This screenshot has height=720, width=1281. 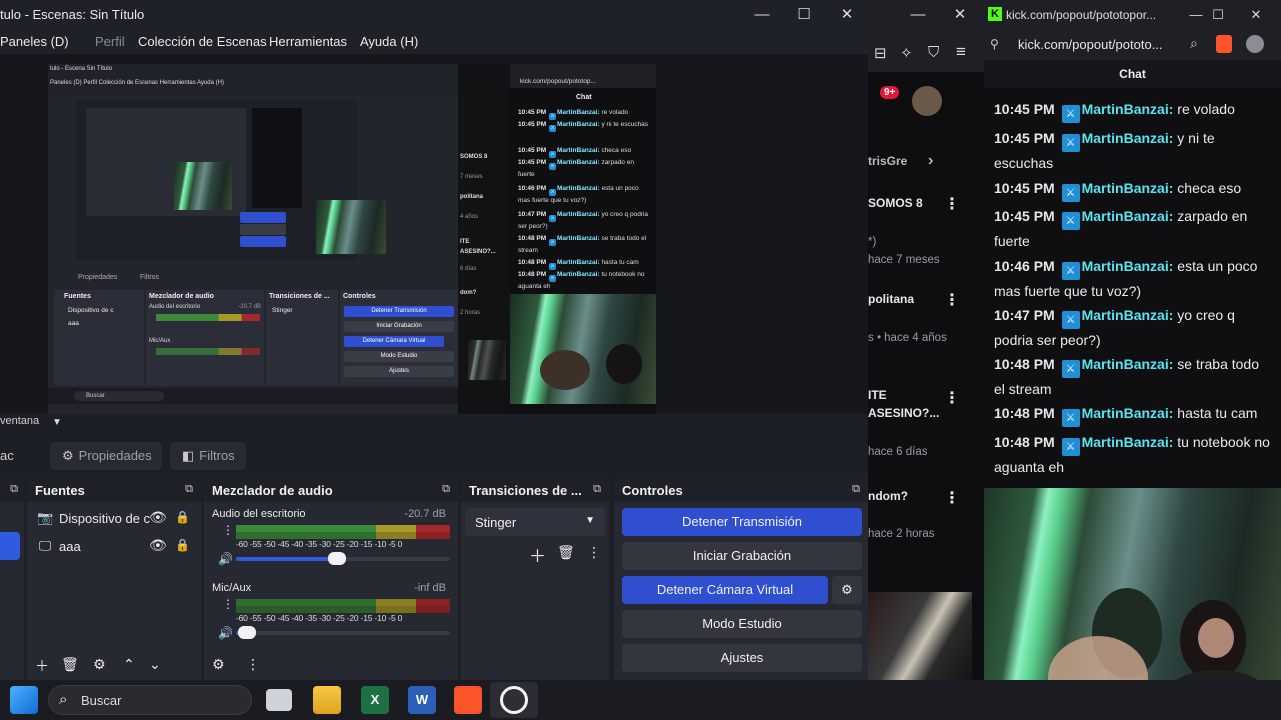 I want to click on start-icon, so click(x=24, y=700).